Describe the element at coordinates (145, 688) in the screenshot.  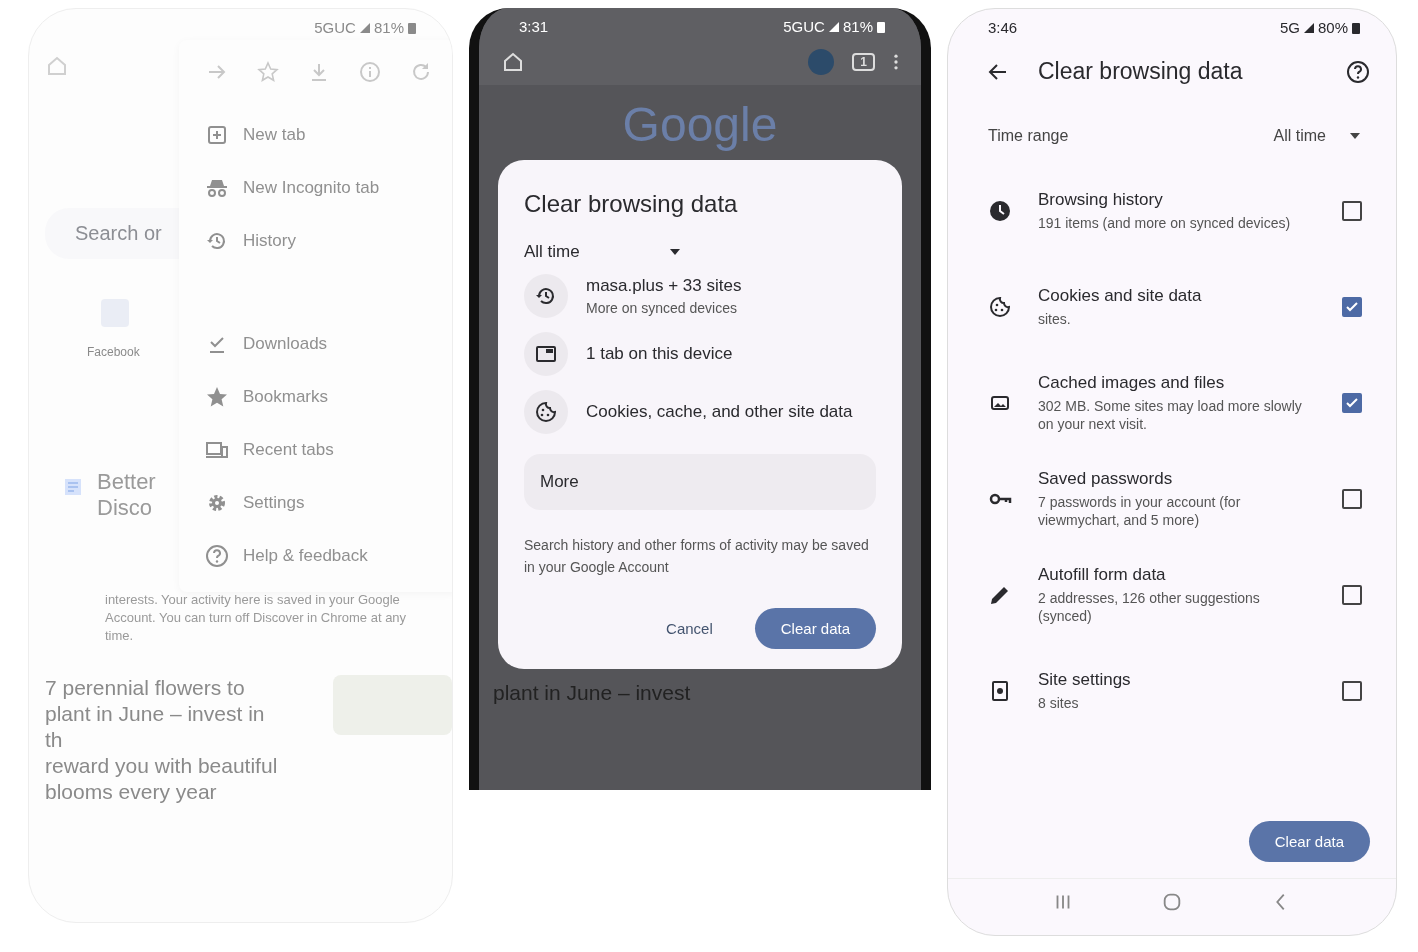
I see `article-title: 7 perennial flowers to` at that location.